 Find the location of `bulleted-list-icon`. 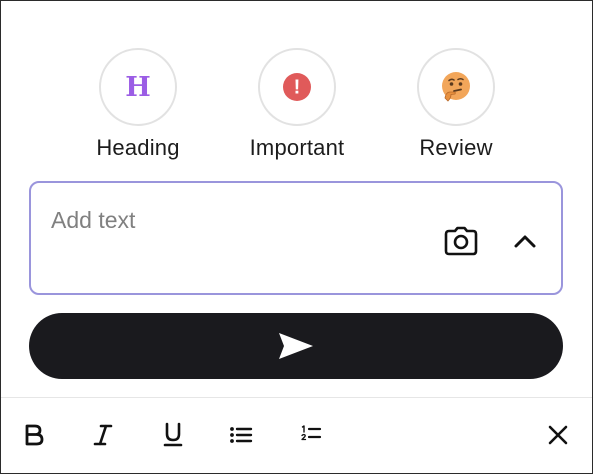

bulleted-list-icon is located at coordinates (241, 435).